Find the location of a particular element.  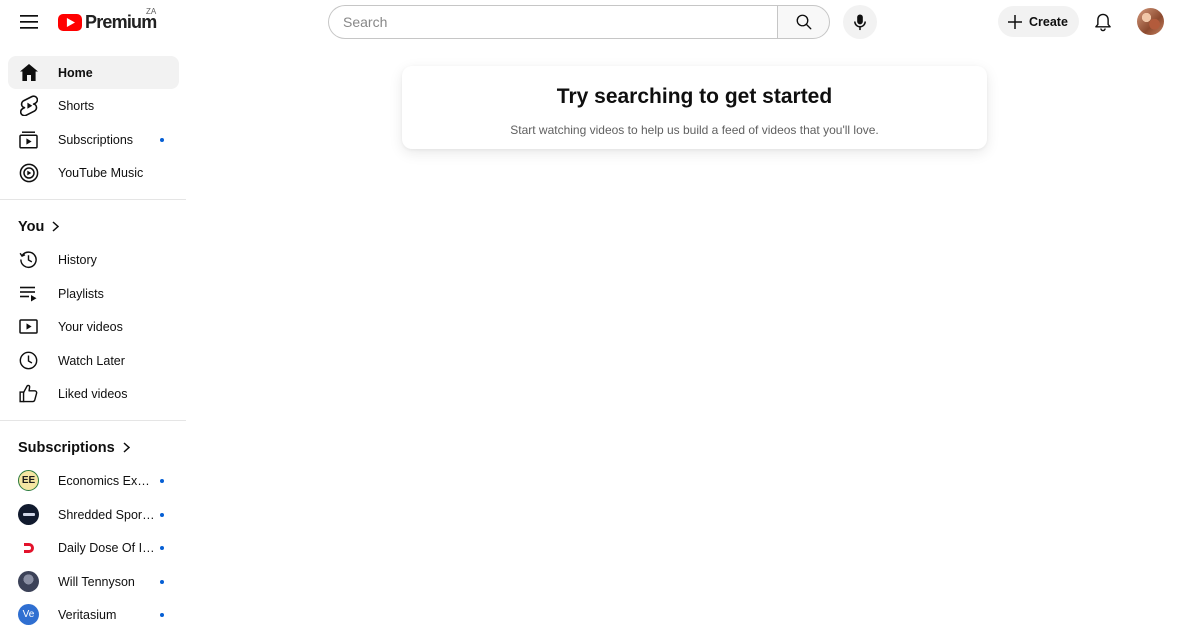

guide-menu-button is located at coordinates (29, 22).